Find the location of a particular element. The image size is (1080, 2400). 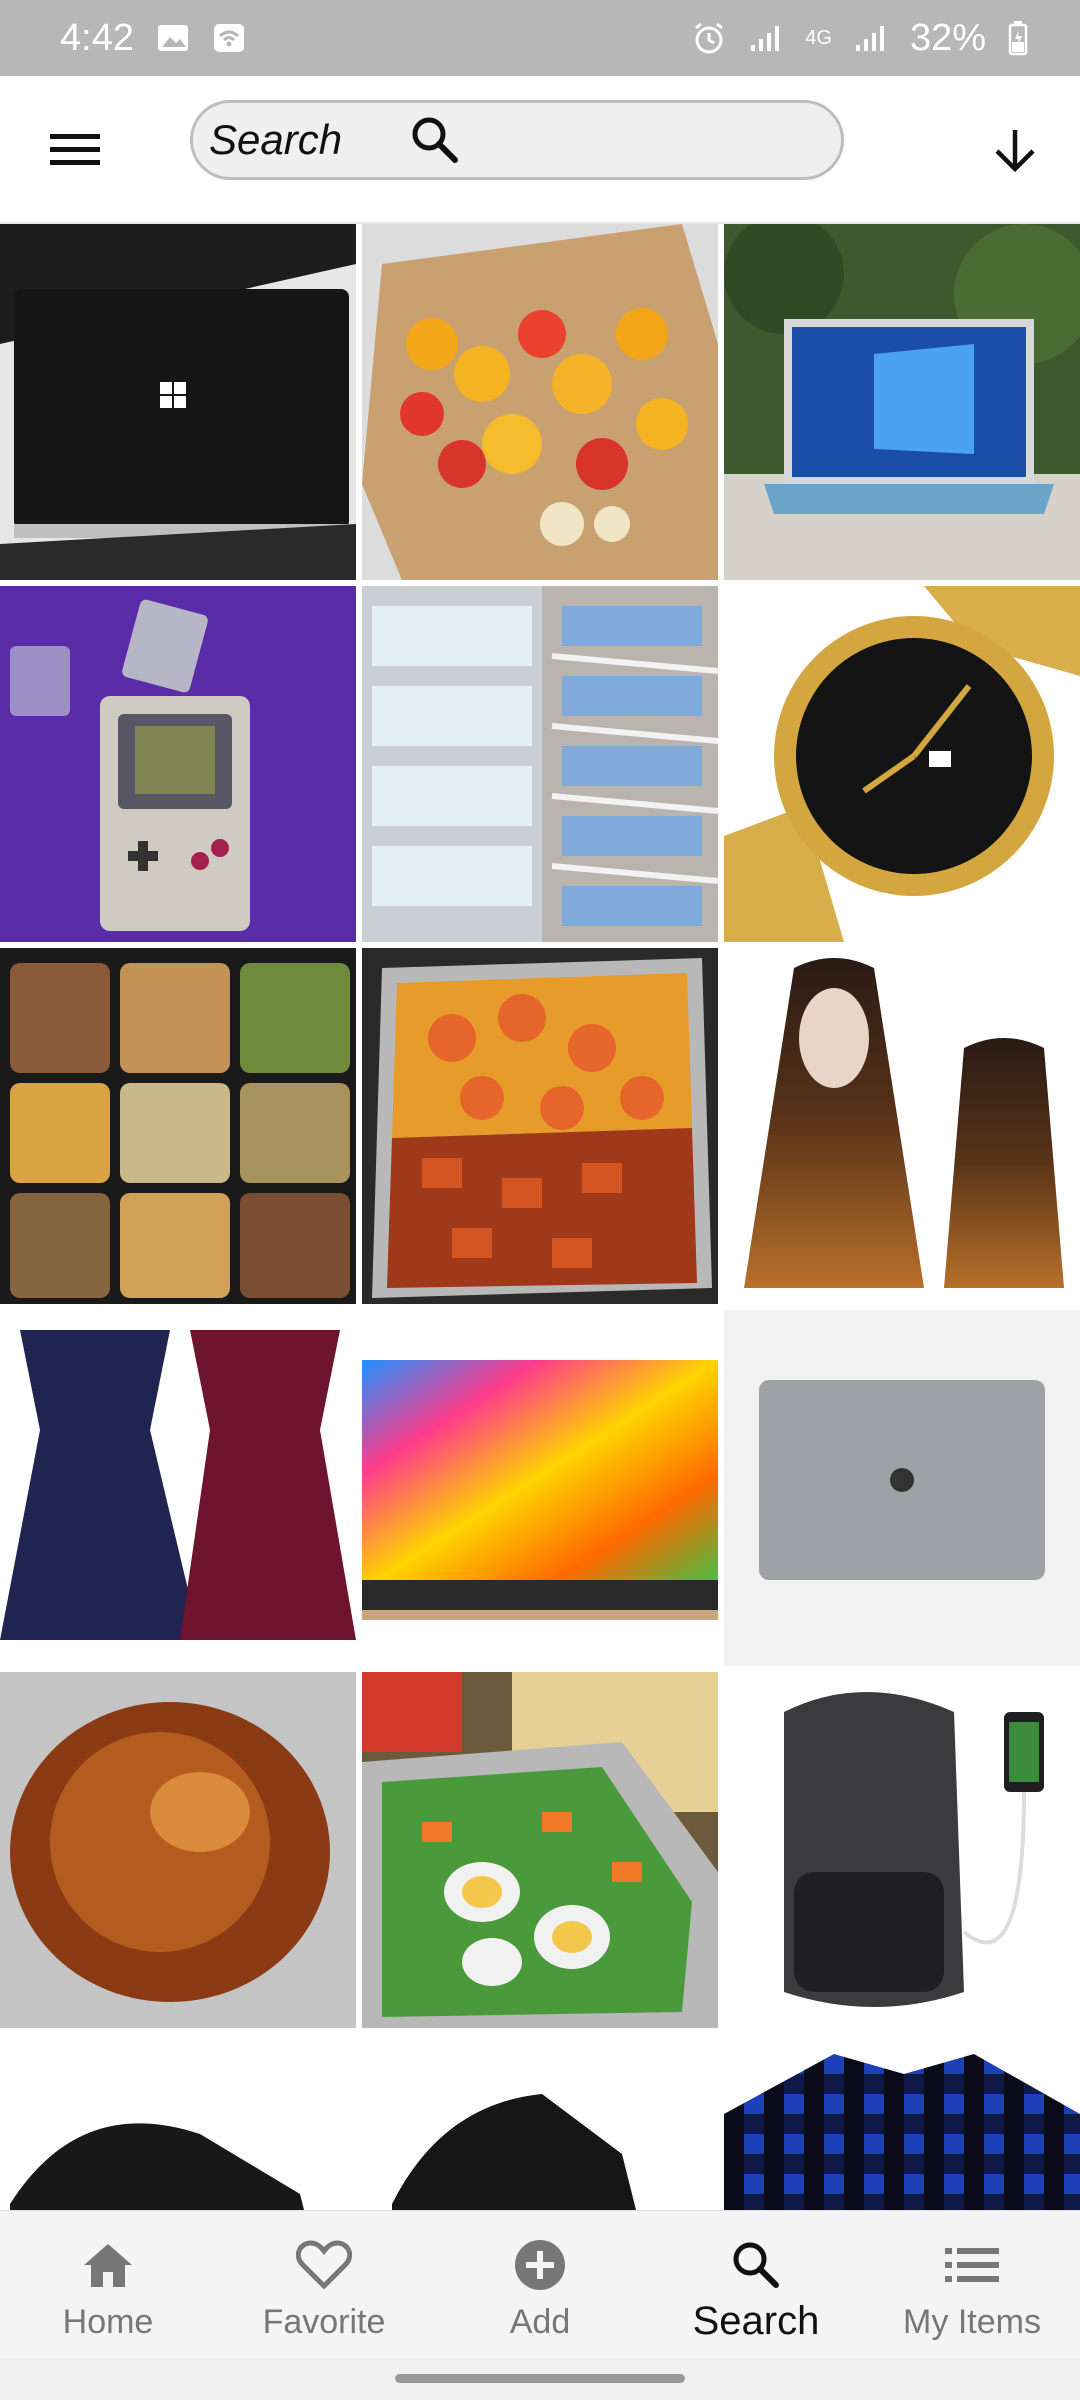

grid-item-black-laptop is located at coordinates (178, 402).